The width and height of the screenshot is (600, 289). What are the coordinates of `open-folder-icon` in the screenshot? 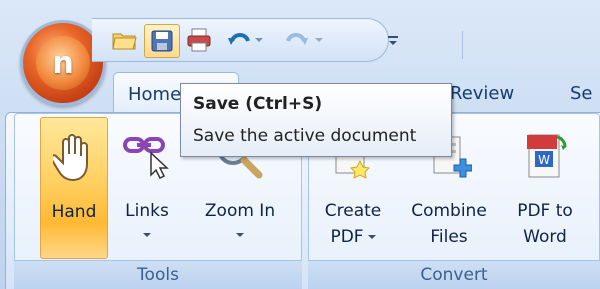 It's located at (125, 40).